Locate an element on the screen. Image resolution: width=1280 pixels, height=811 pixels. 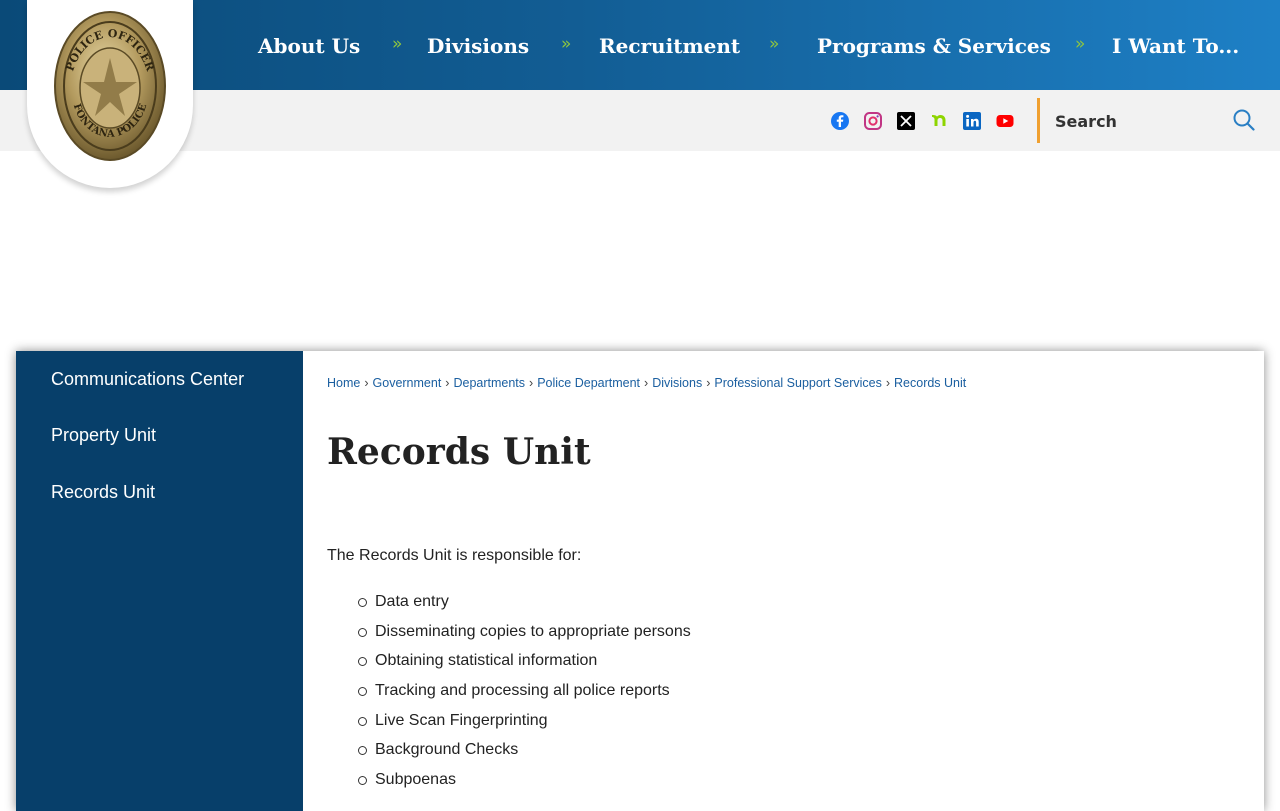
breadcrumb-government: Government is located at coordinates (407, 383).